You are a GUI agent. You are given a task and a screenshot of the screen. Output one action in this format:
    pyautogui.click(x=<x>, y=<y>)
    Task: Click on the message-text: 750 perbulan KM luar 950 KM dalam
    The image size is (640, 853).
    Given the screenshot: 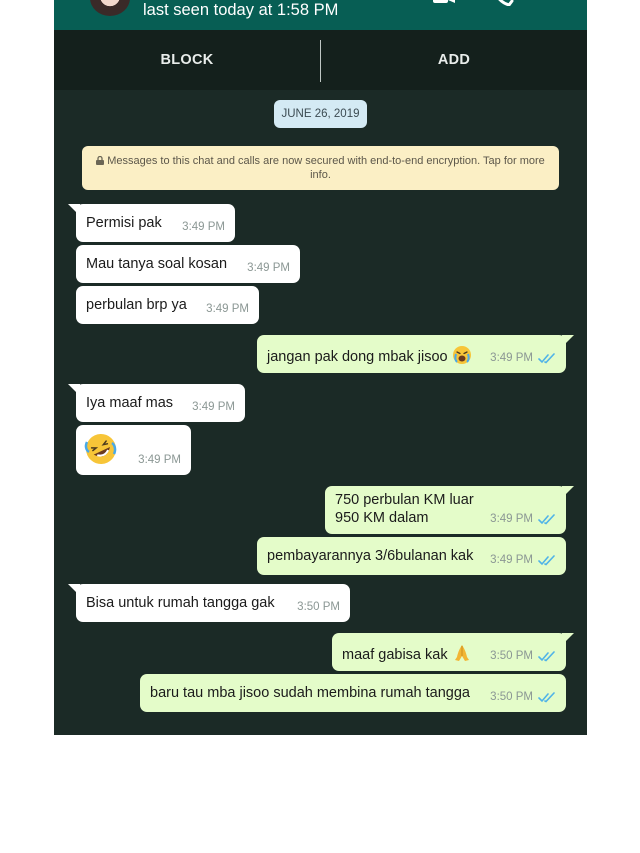 What is the action you would take?
    pyautogui.click(x=404, y=509)
    